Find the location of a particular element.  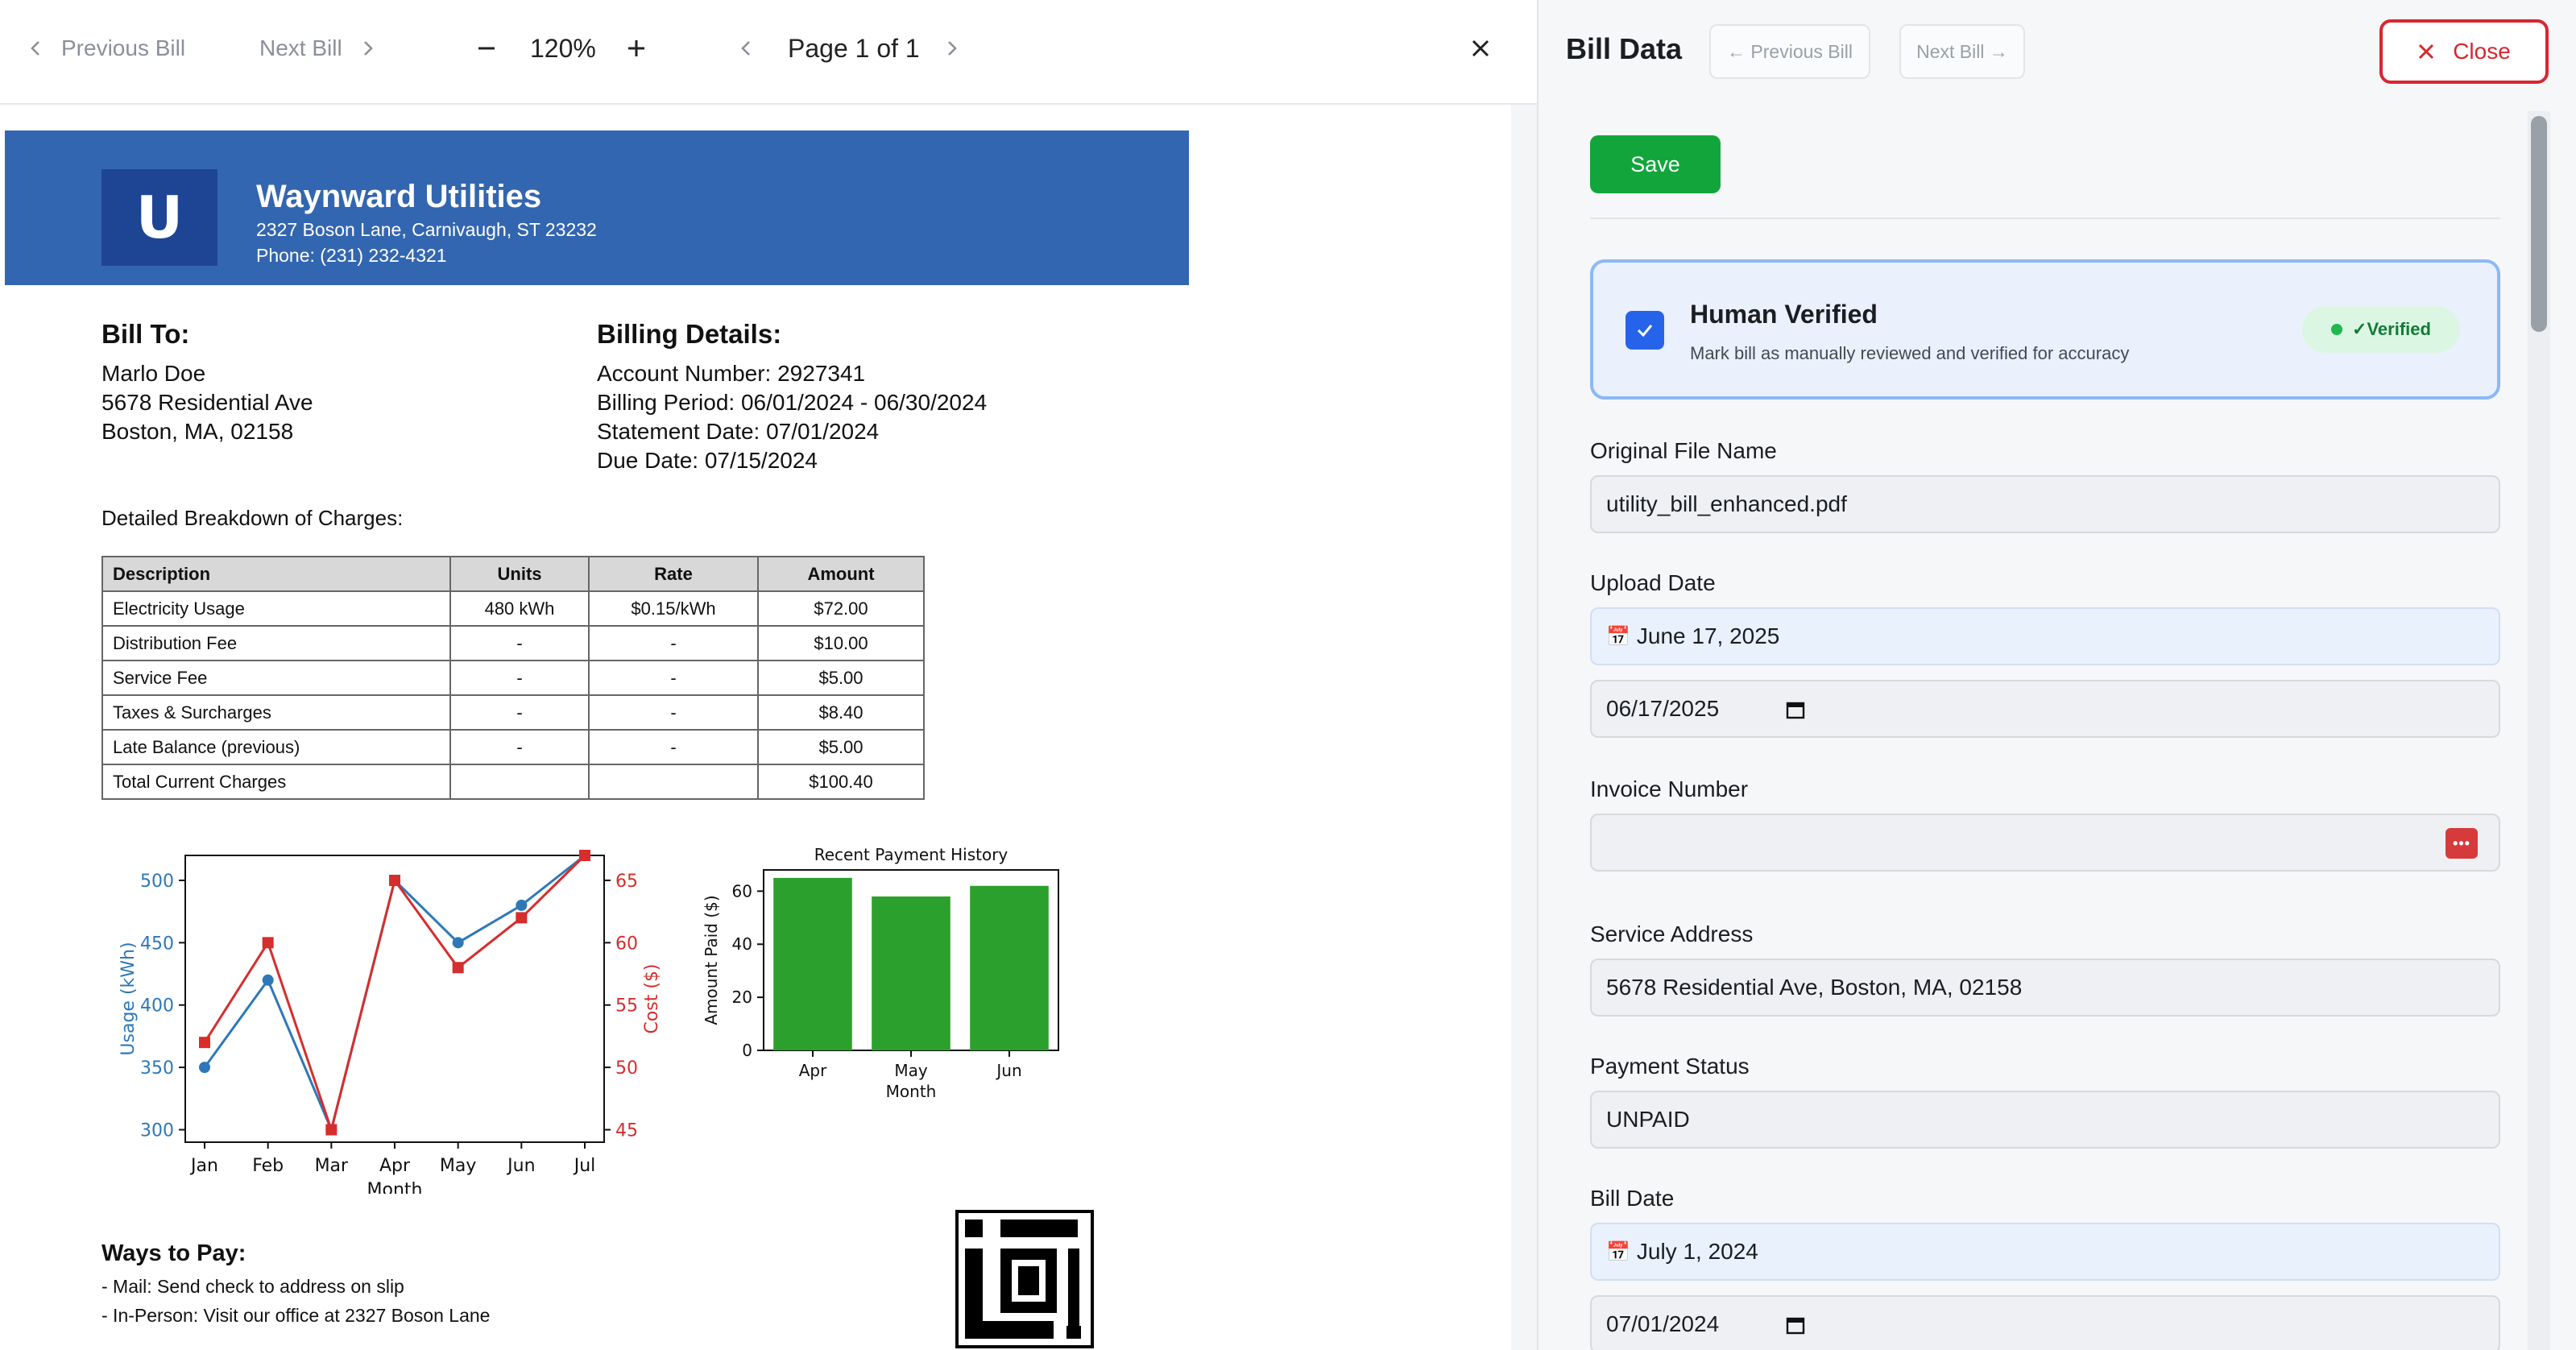

save-button: Save is located at coordinates (1655, 164).